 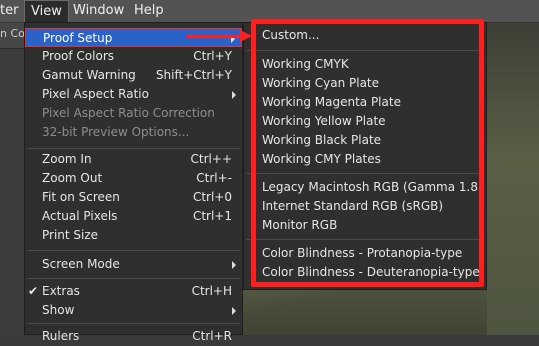 I want to click on menu-item-label: Gamut Warning, so click(x=89, y=75).